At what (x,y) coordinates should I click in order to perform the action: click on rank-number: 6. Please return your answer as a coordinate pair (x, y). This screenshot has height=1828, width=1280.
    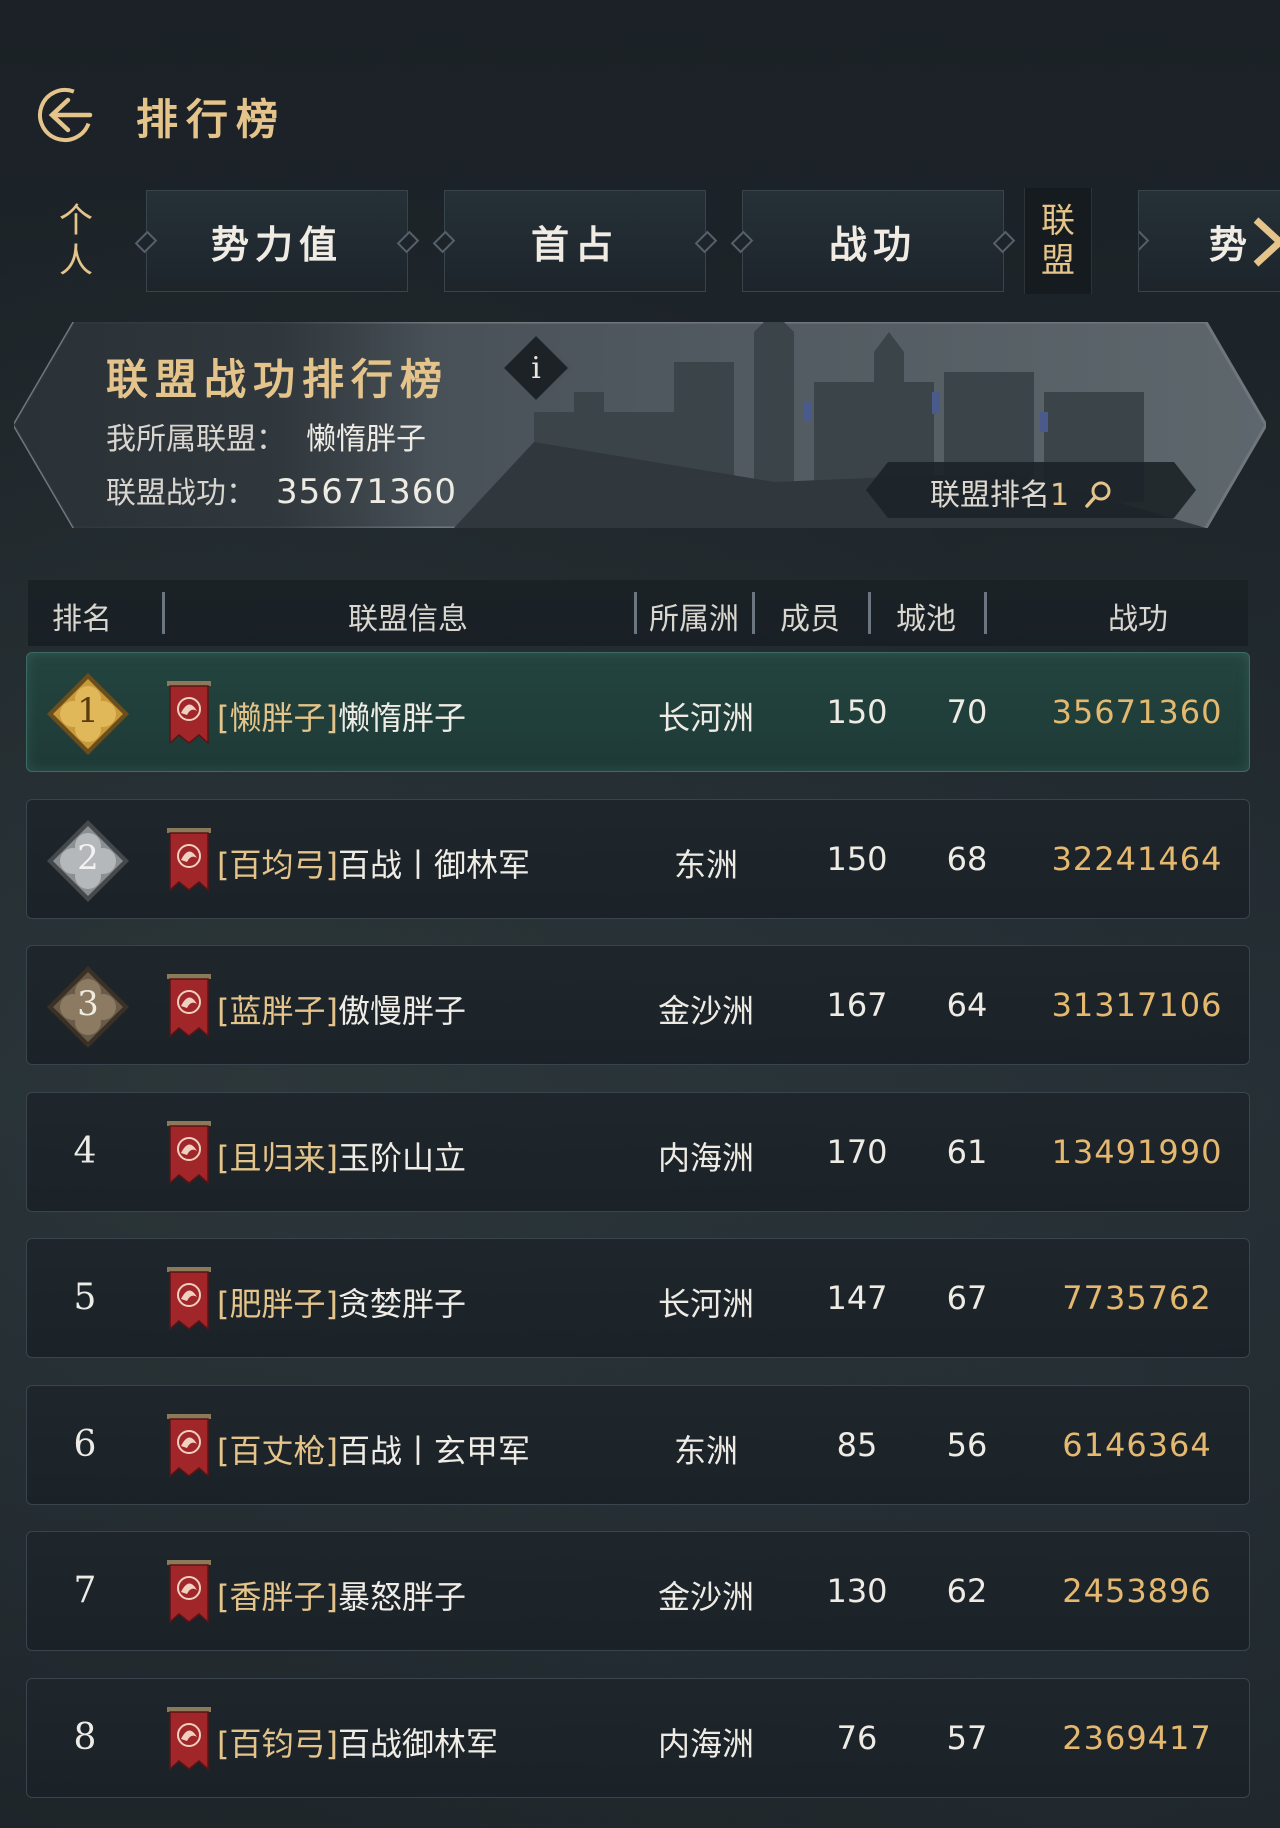
    Looking at the image, I should click on (85, 1444).